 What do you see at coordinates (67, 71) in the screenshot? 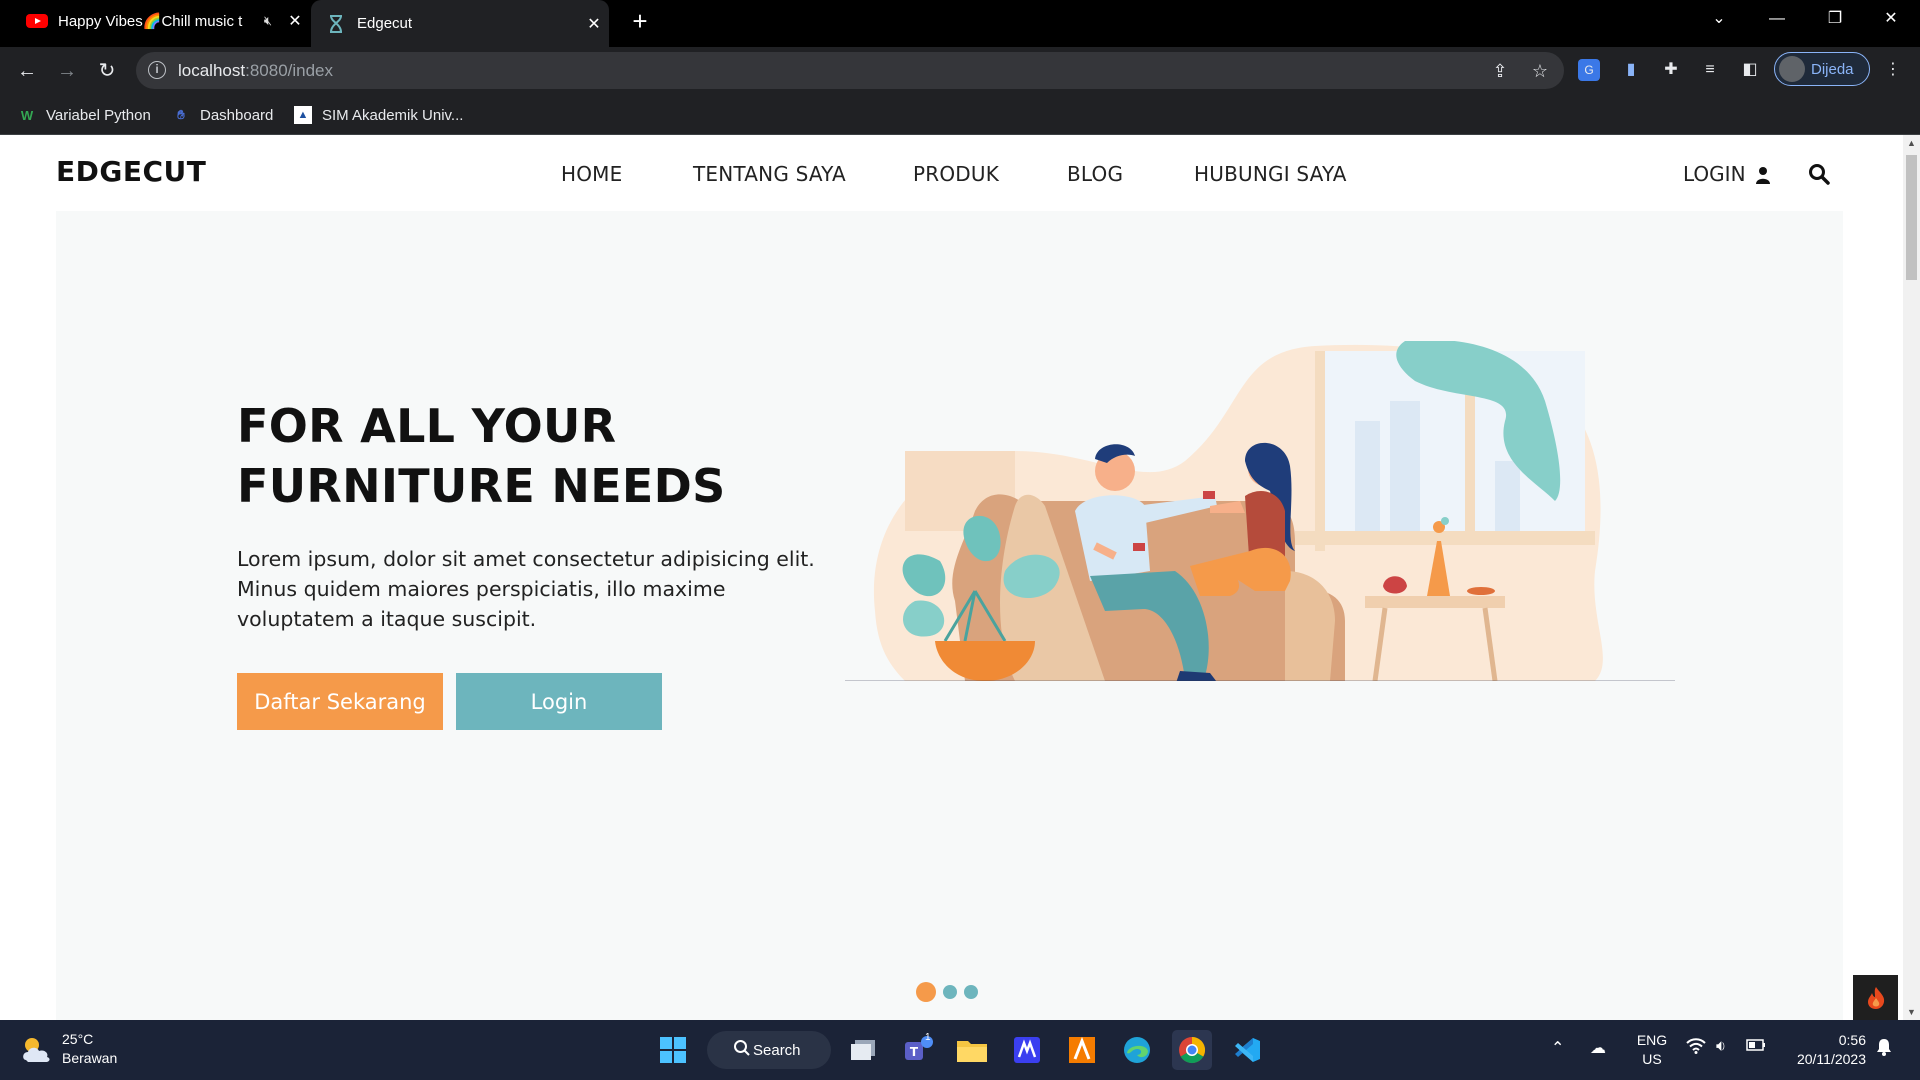
I see `forward-arrow-icon: →` at bounding box center [67, 71].